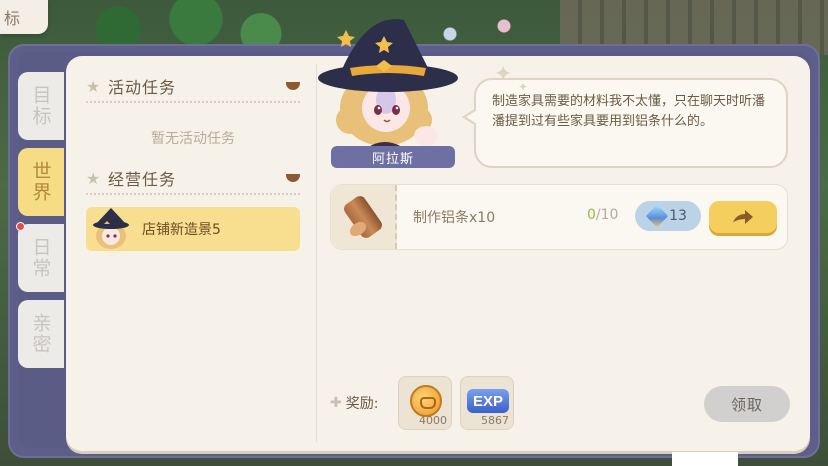 This screenshot has width=828, height=466. I want to click on tab-world: 世界, so click(41, 182).